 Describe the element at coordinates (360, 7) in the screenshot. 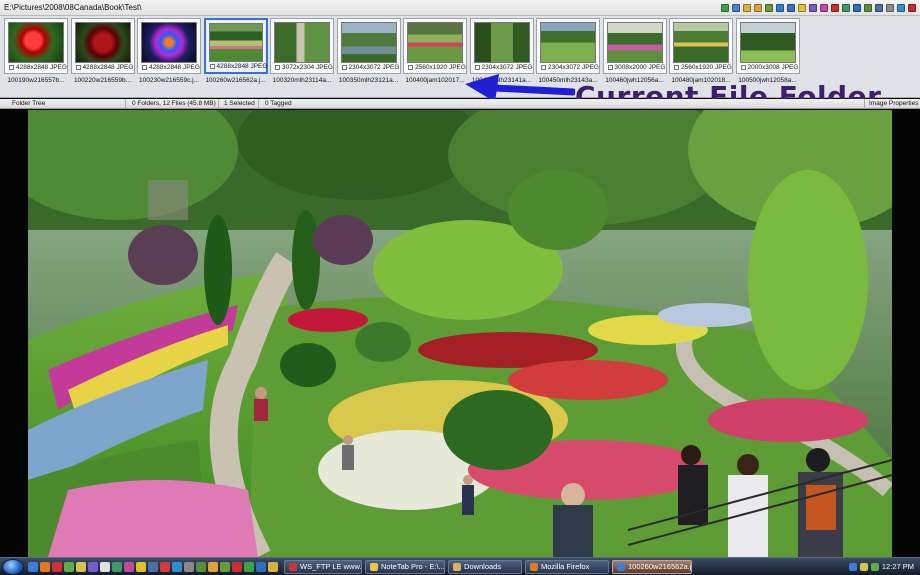

I see `folder-path: E:\Pictures\2008\08Canada\Book\Test\` at that location.